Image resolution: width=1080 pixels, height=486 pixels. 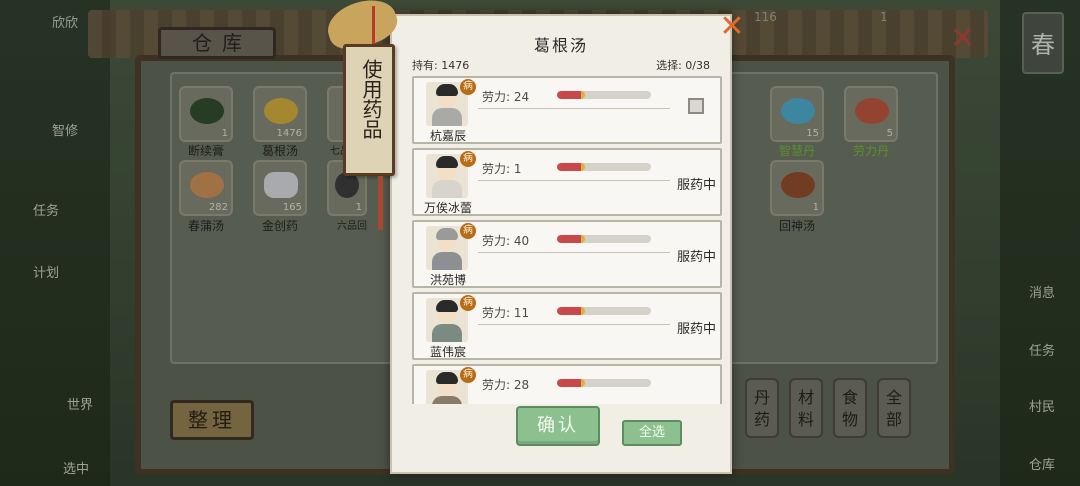 What do you see at coordinates (683, 65) in the screenshot?
I see `selected-count: 选择: 0/38` at bounding box center [683, 65].